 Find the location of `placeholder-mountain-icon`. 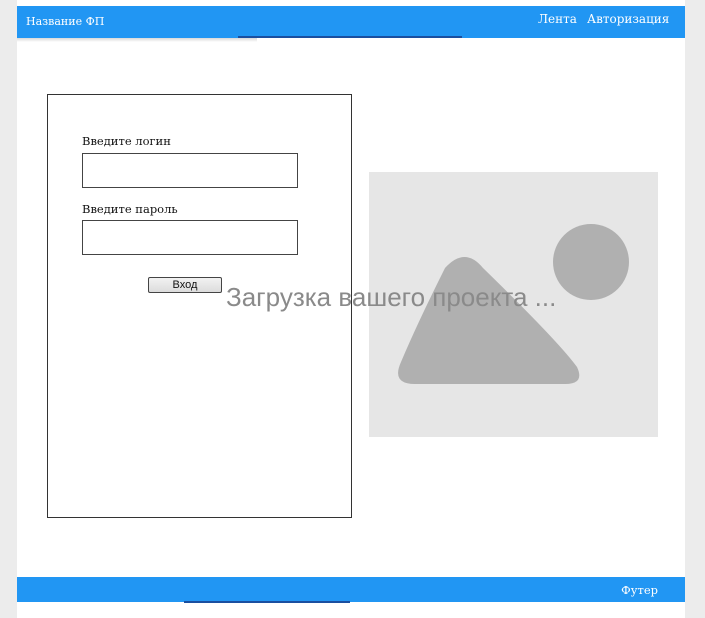

placeholder-mountain-icon is located at coordinates (489, 320).